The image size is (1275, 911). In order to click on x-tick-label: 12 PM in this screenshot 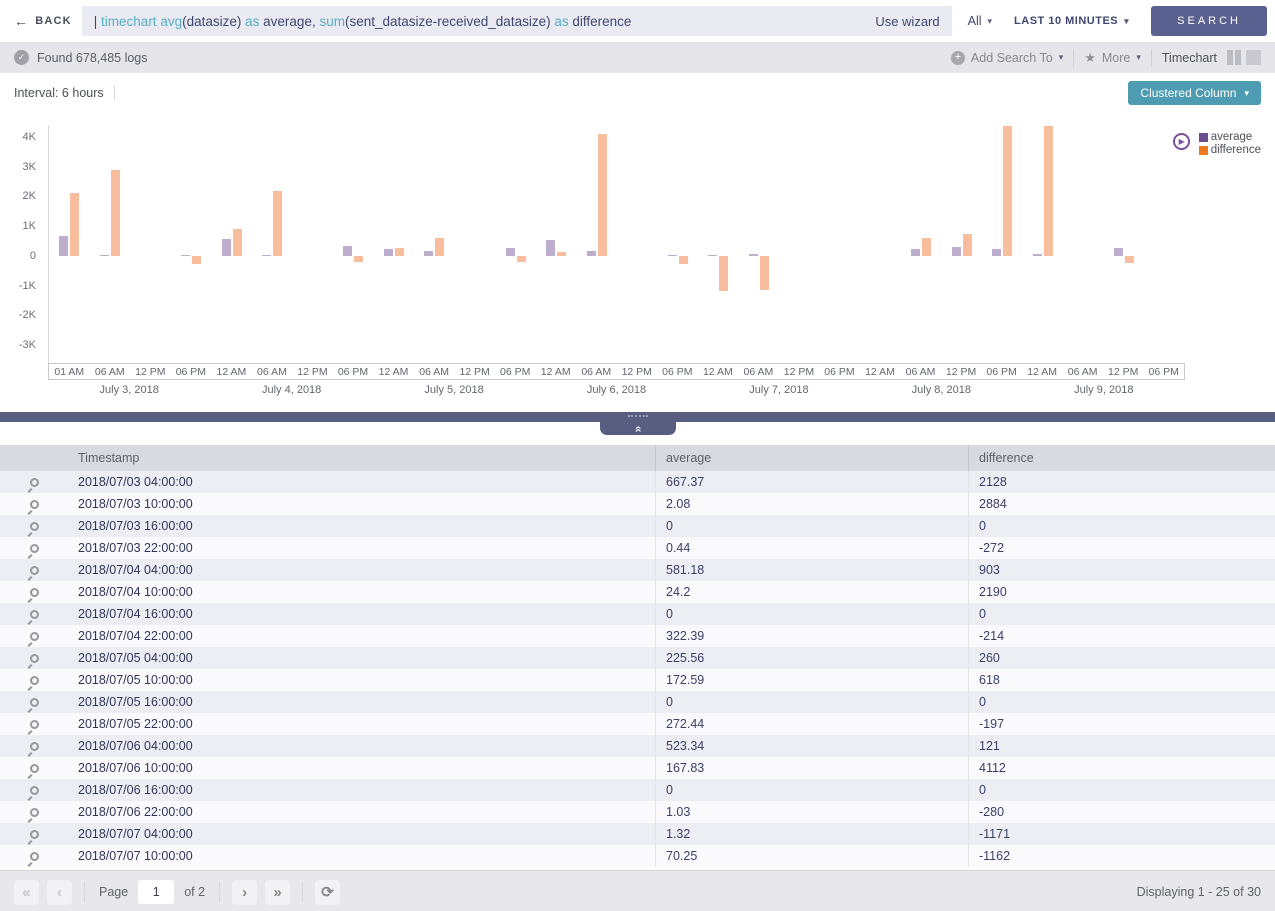, I will do `click(636, 371)`.